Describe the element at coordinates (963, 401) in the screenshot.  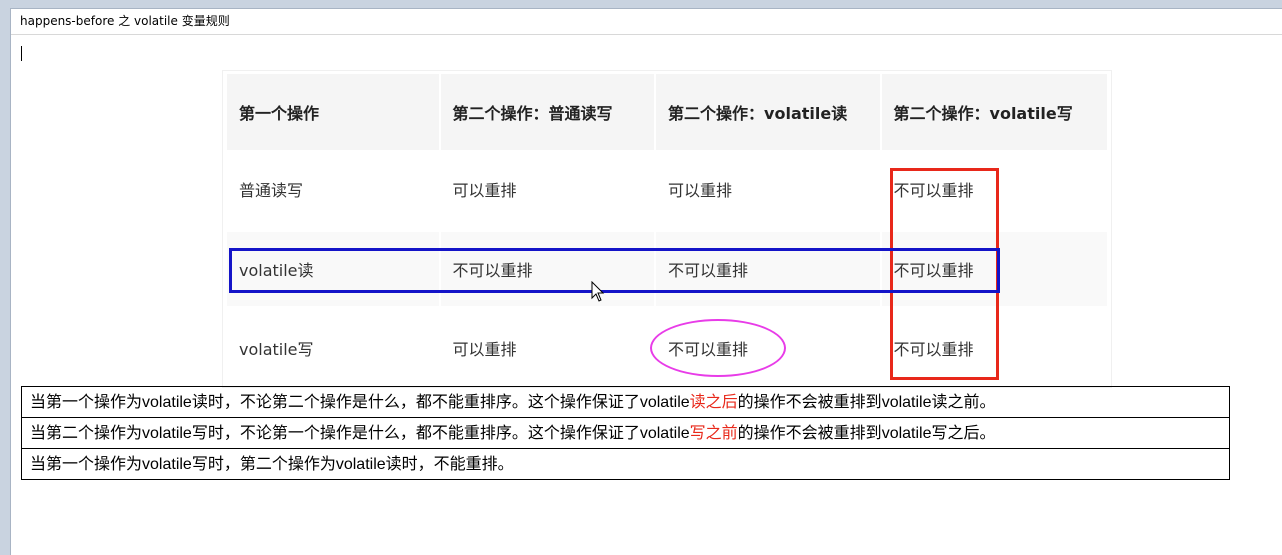
I see `rule-text: 读之前。` at that location.